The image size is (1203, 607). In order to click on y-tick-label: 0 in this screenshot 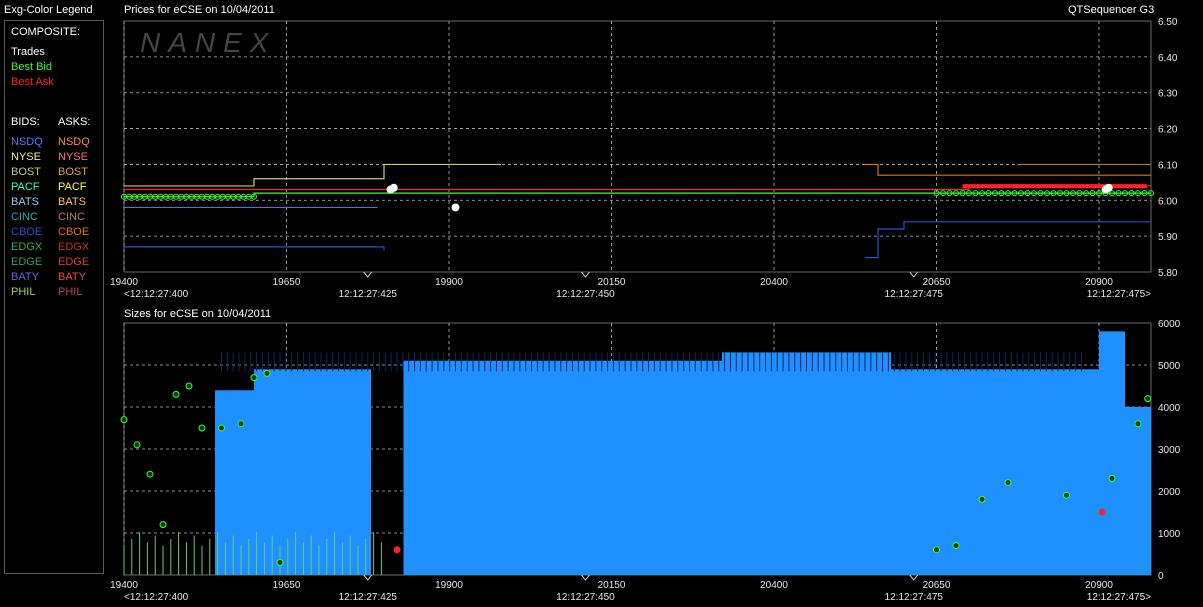, I will do `click(1161, 576)`.